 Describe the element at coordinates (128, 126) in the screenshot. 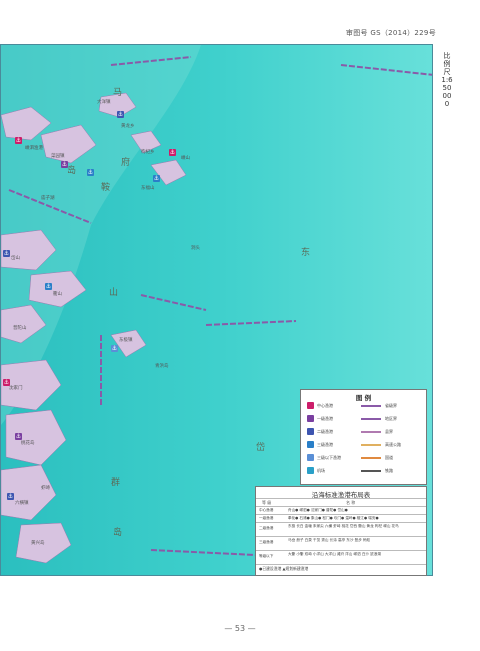

I see `place-label: 黄龙乡` at that location.